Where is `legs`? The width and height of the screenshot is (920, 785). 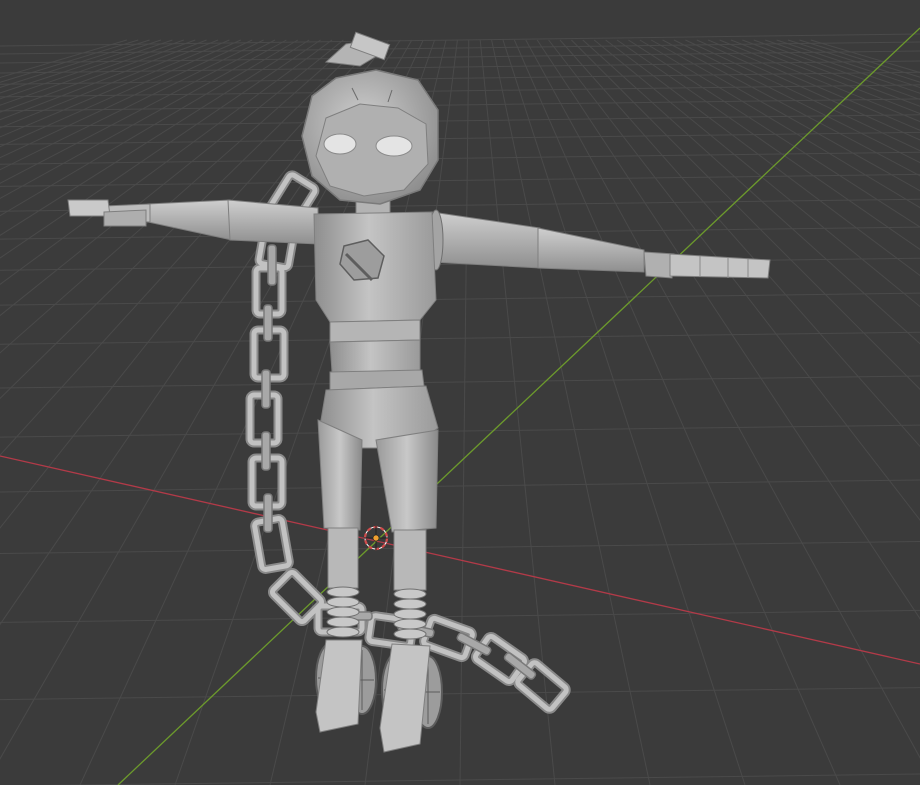
legs is located at coordinates (379, 586).